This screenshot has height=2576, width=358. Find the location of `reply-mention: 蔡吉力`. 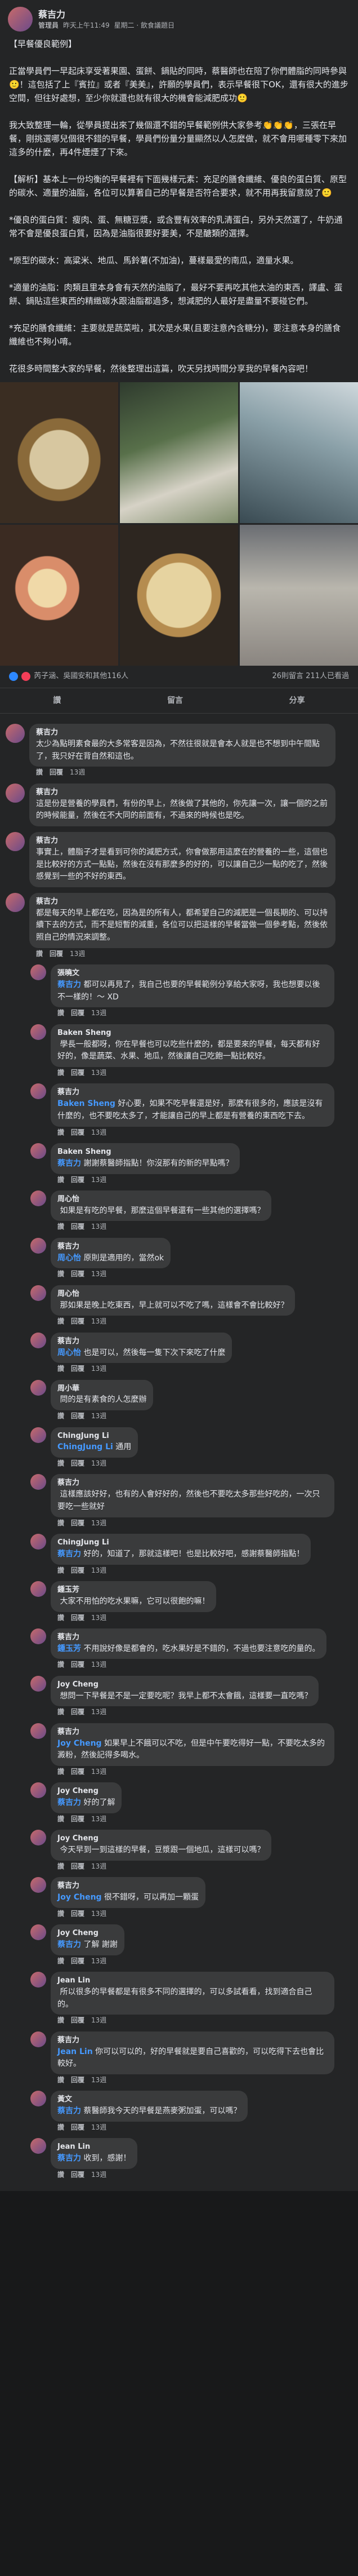

reply-mention: 蔡吉力 is located at coordinates (69, 1802).